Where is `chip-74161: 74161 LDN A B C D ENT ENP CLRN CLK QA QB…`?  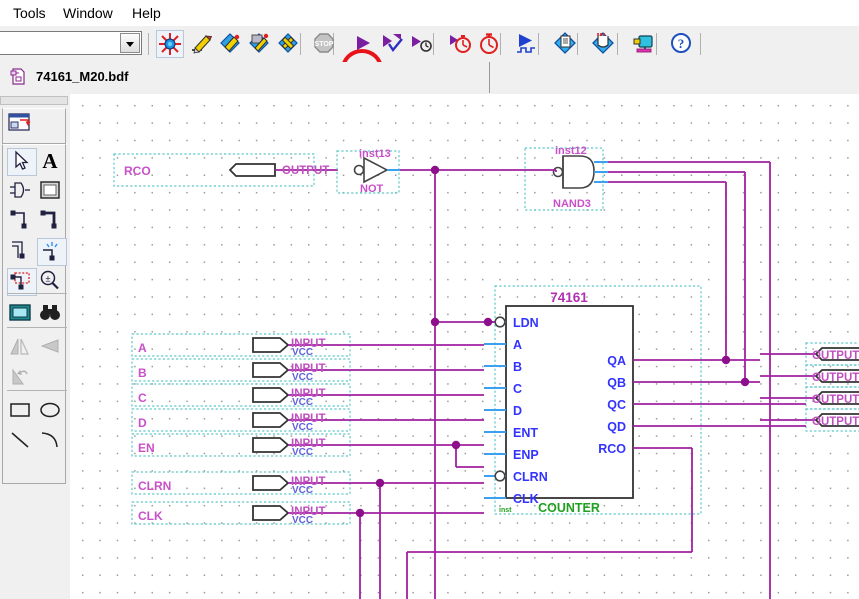 chip-74161: 74161 LDN A B C D ENT ENP CLRN CLK QA QB… is located at coordinates (593, 400).